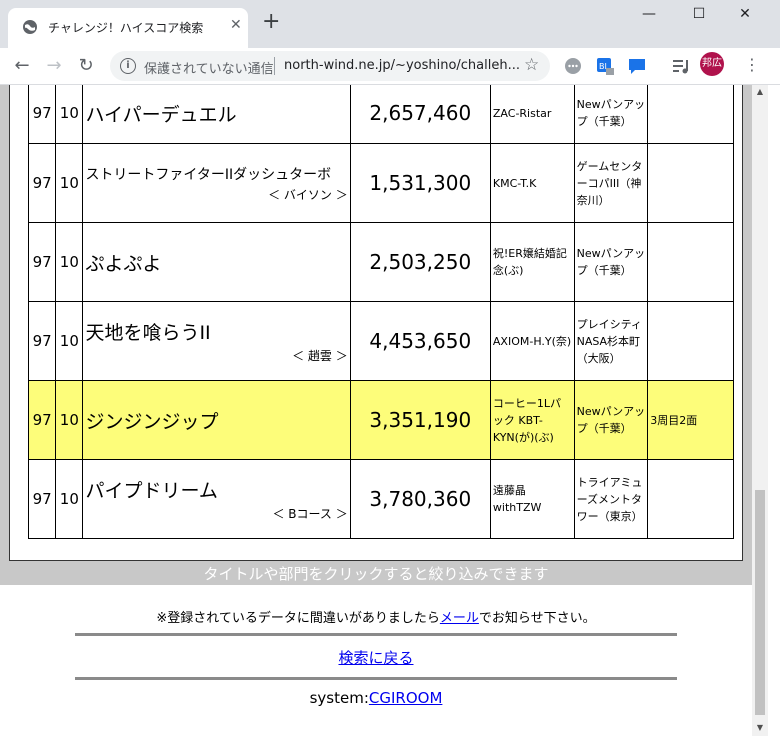 This screenshot has height=736, width=780. What do you see at coordinates (86, 66) in the screenshot?
I see `reload-icon: ↻` at bounding box center [86, 66].